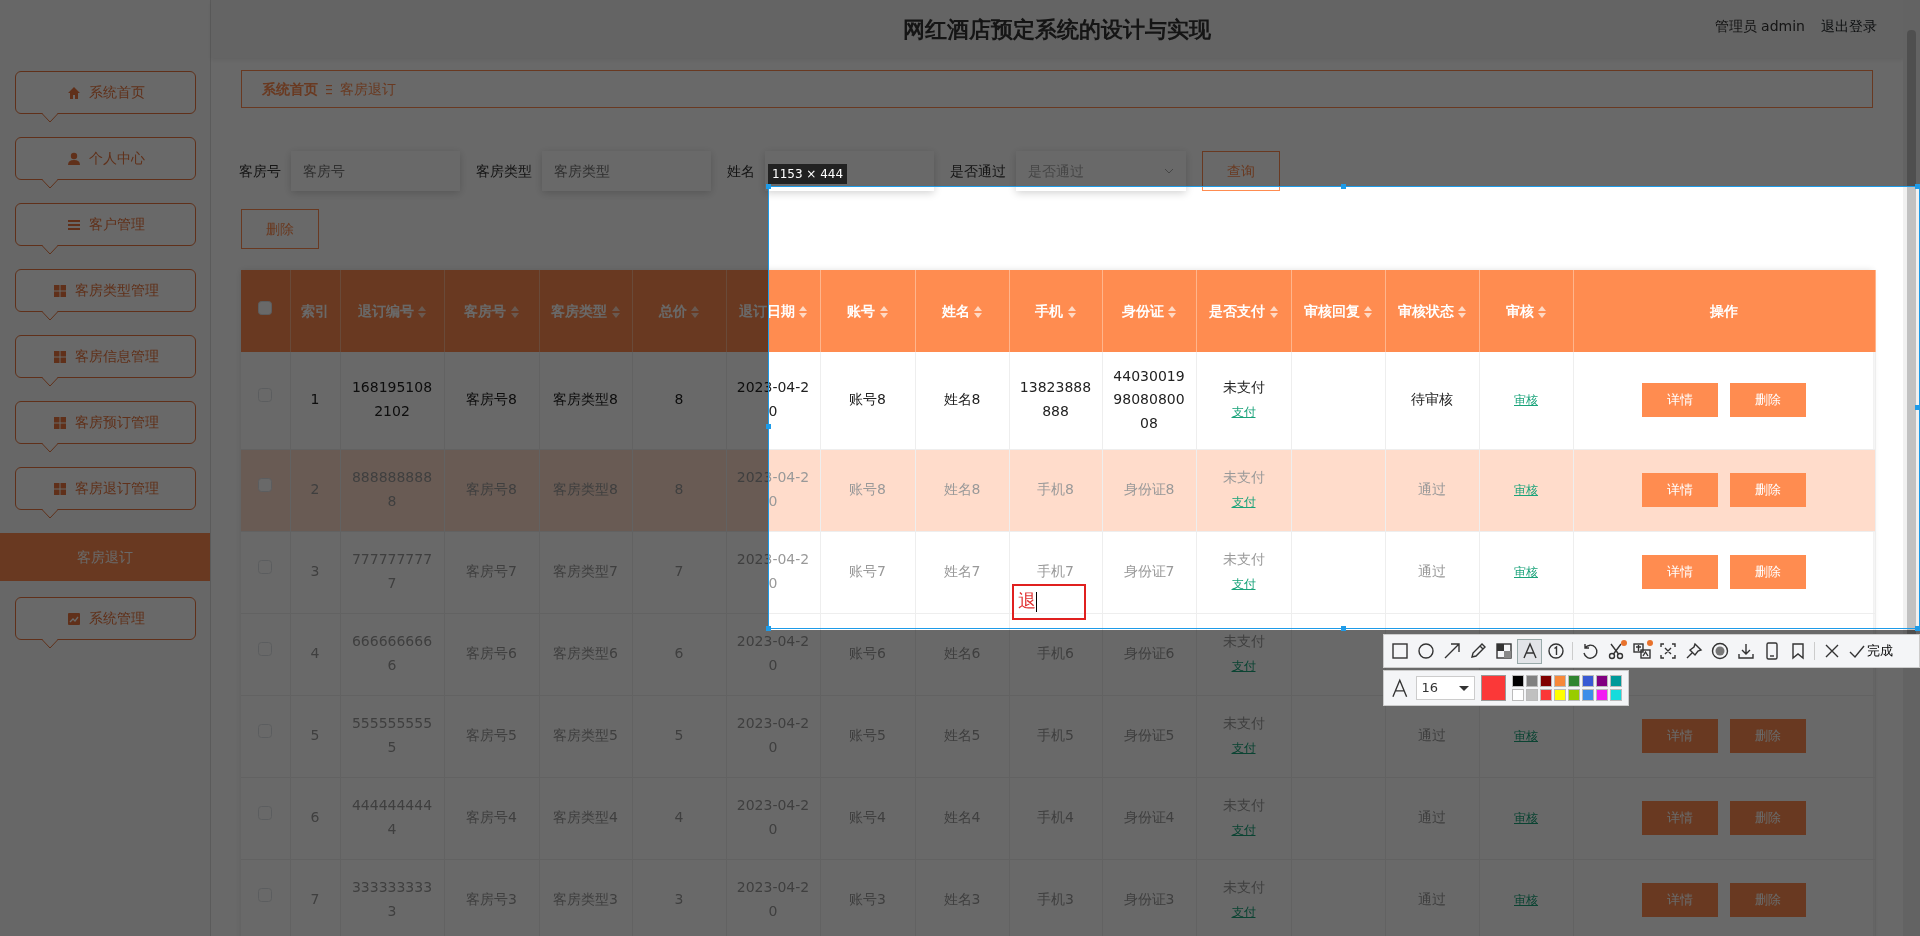  I want to click on sidebar-item: 系统首页, so click(105, 92).